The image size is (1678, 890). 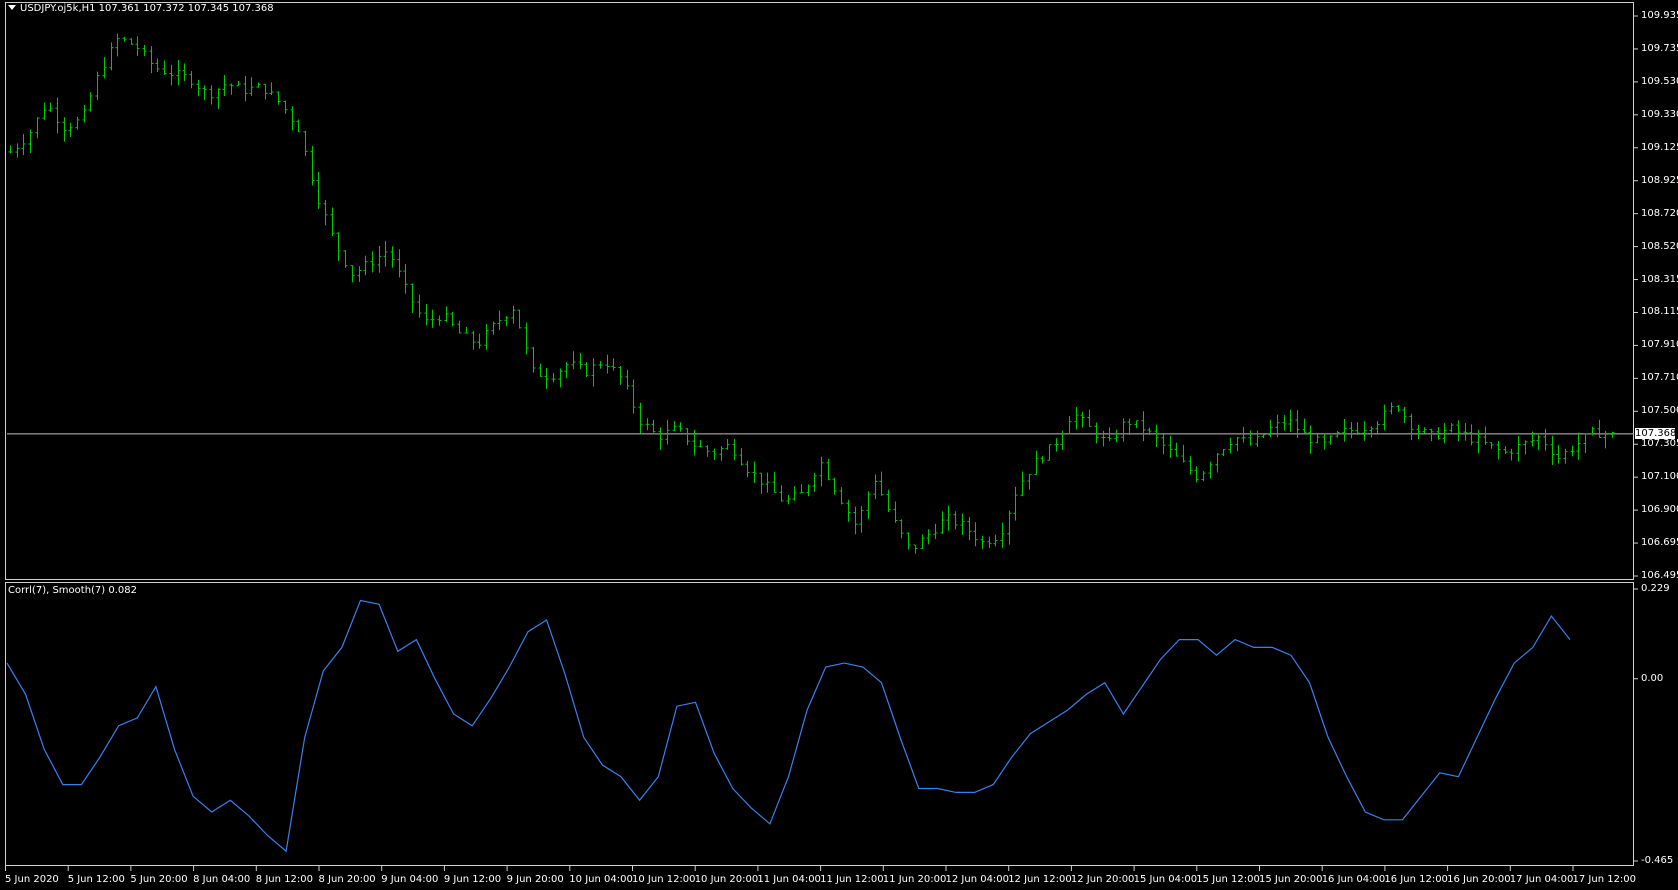 I want to click on time-axis-label: 5 Jun 12:00, so click(x=96, y=879).